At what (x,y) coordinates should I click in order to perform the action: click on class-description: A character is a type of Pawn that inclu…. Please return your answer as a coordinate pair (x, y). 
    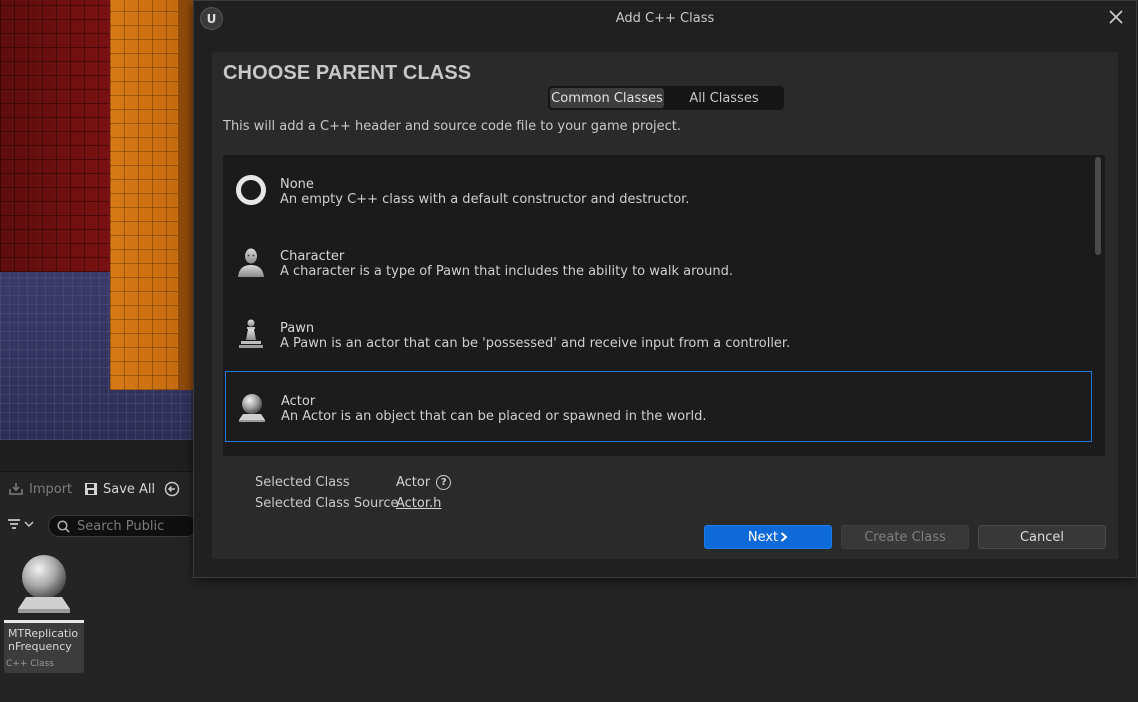
    Looking at the image, I should click on (506, 271).